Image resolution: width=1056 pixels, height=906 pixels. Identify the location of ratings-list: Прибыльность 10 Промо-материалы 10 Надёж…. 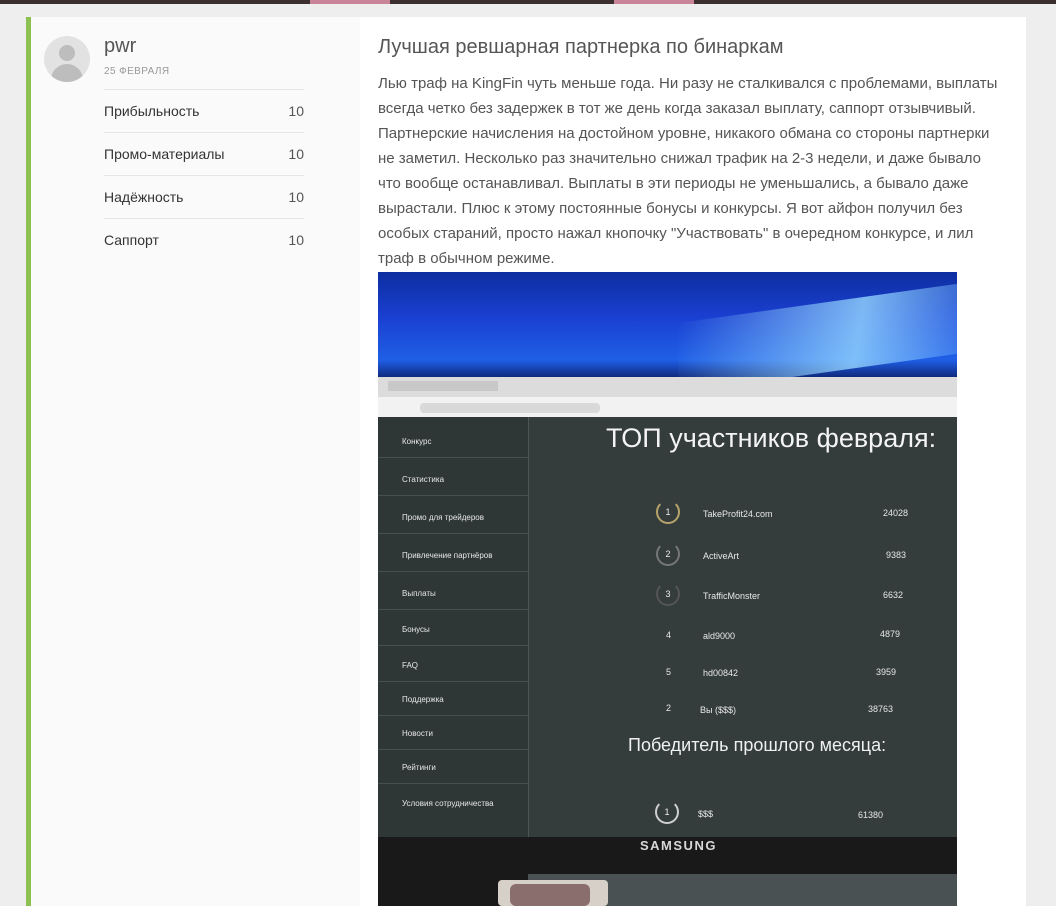
(204, 175).